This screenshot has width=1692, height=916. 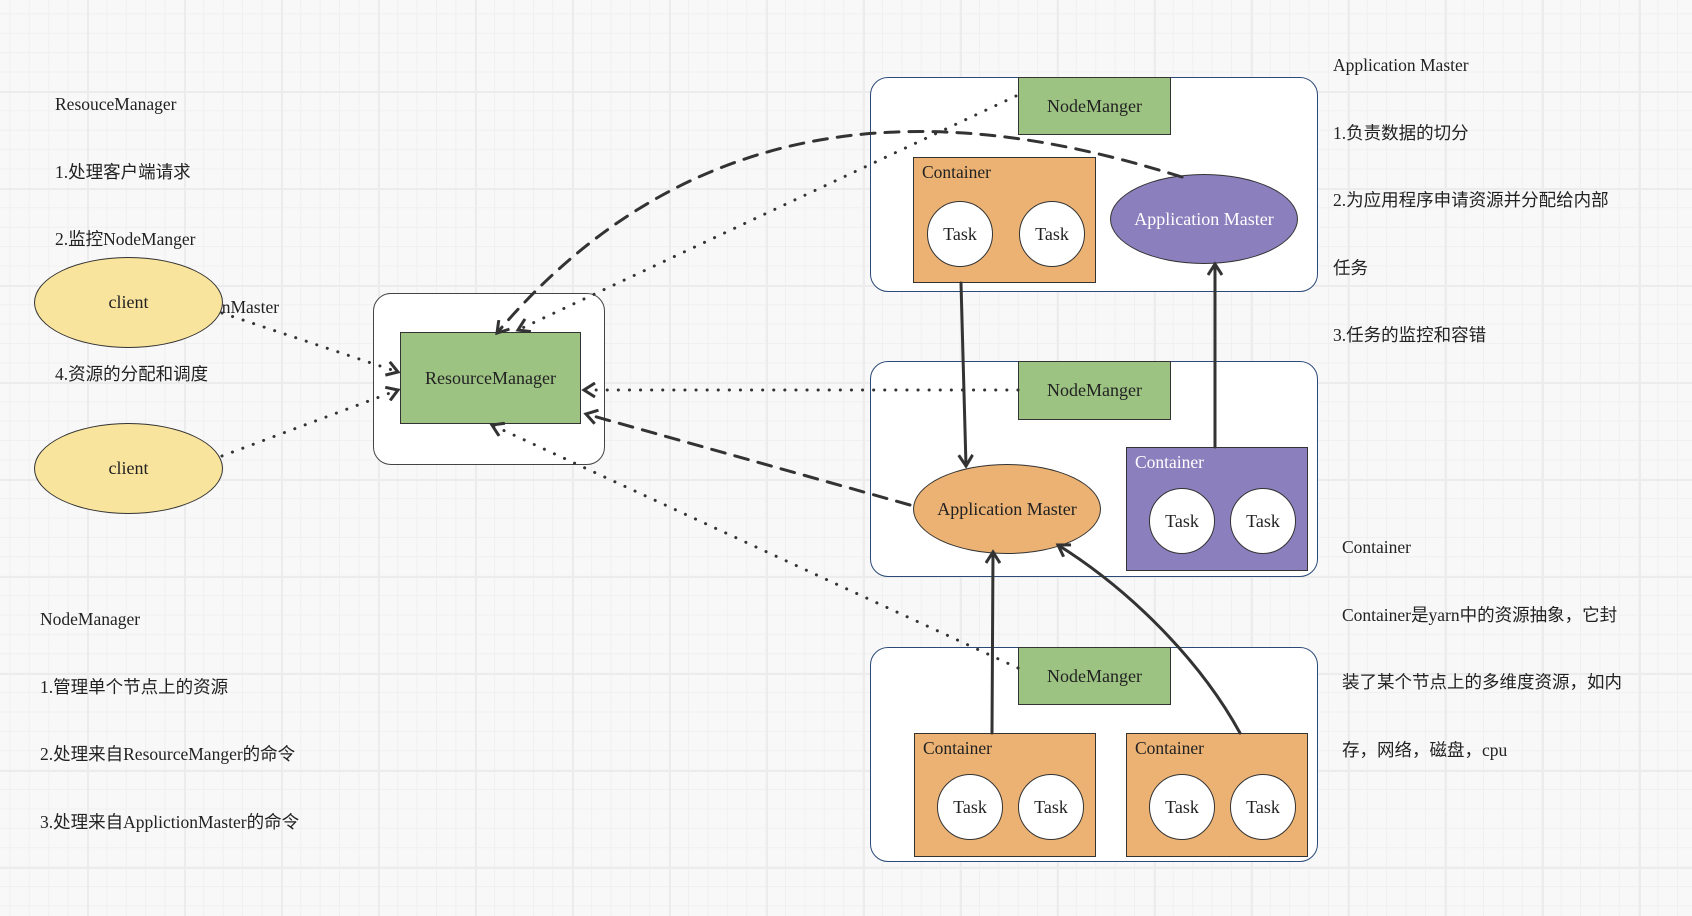 I want to click on am-to-rm-arrow, so click(x=840, y=231).